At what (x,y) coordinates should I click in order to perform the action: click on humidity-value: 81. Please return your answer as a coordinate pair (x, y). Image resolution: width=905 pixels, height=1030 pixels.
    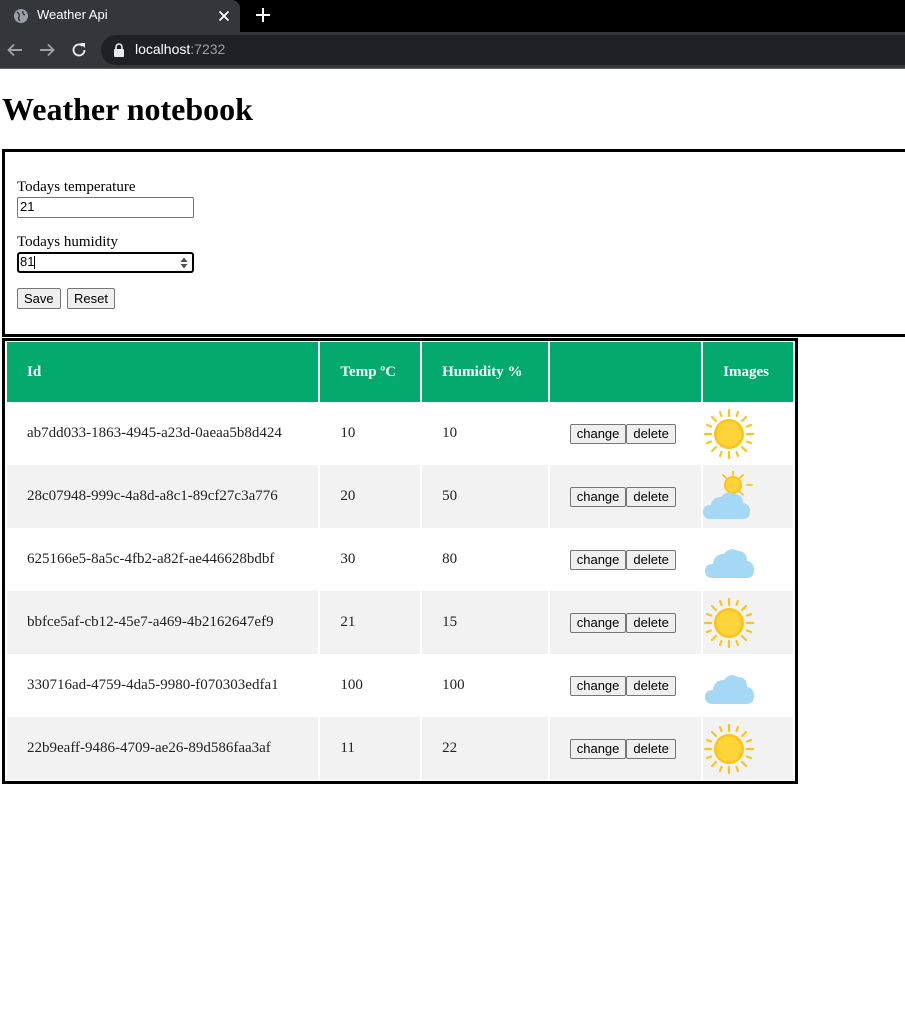
    Looking at the image, I should click on (27, 261).